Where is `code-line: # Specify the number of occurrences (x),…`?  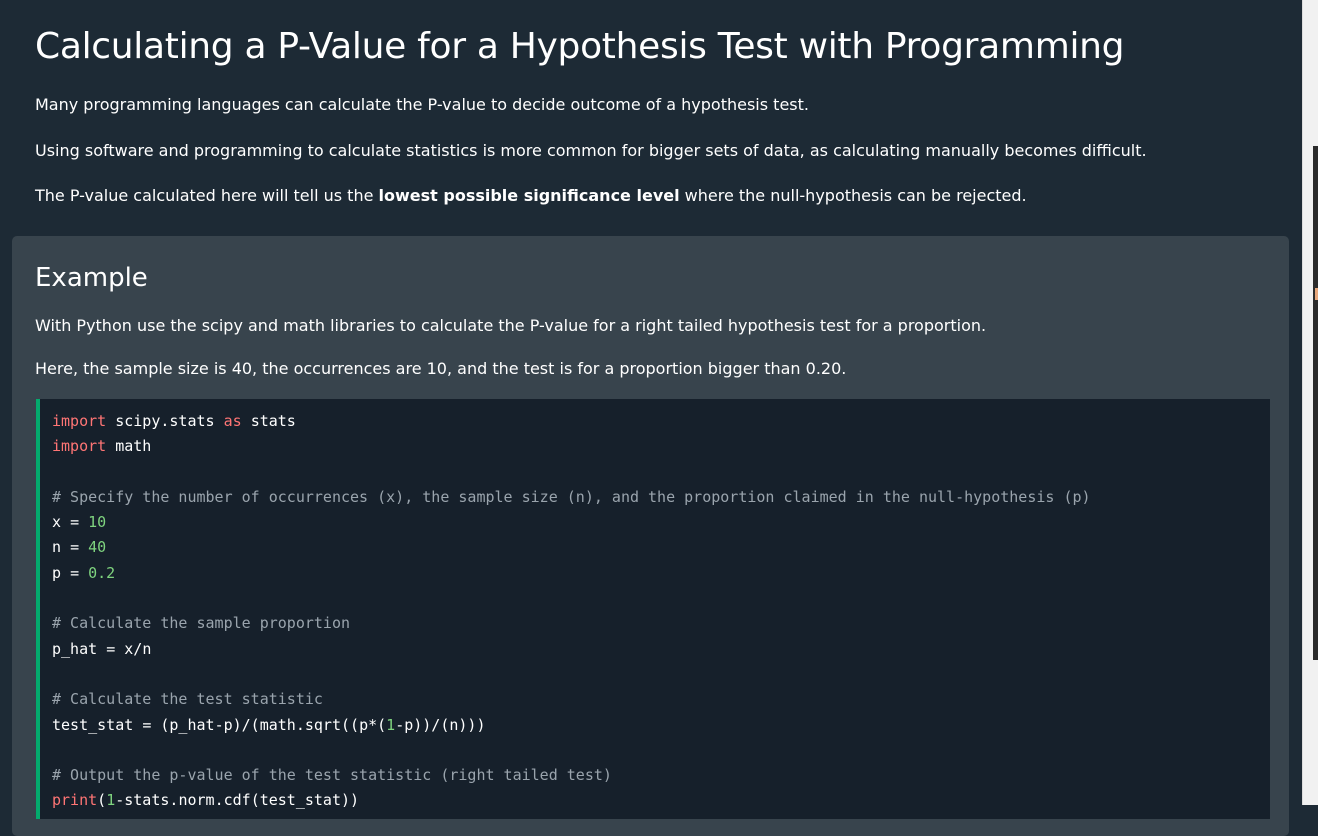 code-line: # Specify the number of occurrences (x),… is located at coordinates (571, 496).